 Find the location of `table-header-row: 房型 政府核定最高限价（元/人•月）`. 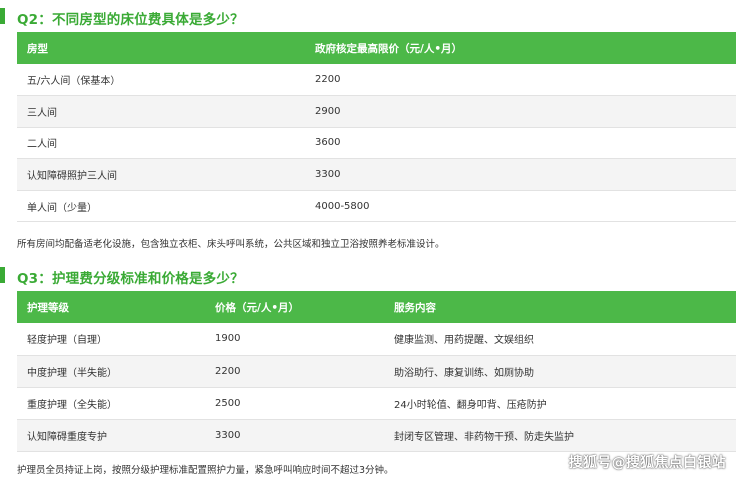

table-header-row: 房型 政府核定最高限价（元/人•月） is located at coordinates (376, 48).